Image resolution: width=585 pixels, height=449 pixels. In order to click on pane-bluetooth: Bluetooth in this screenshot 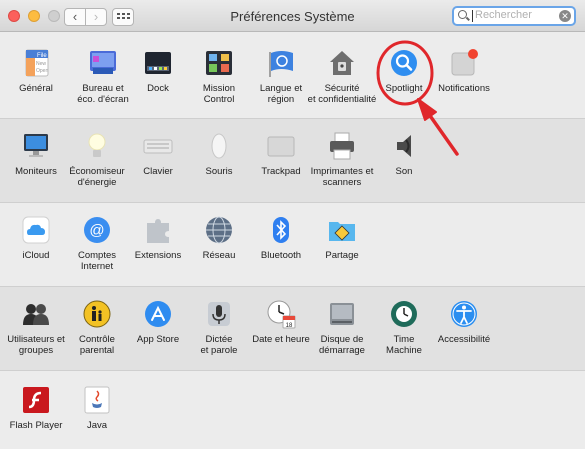, I will do `click(281, 238)`.